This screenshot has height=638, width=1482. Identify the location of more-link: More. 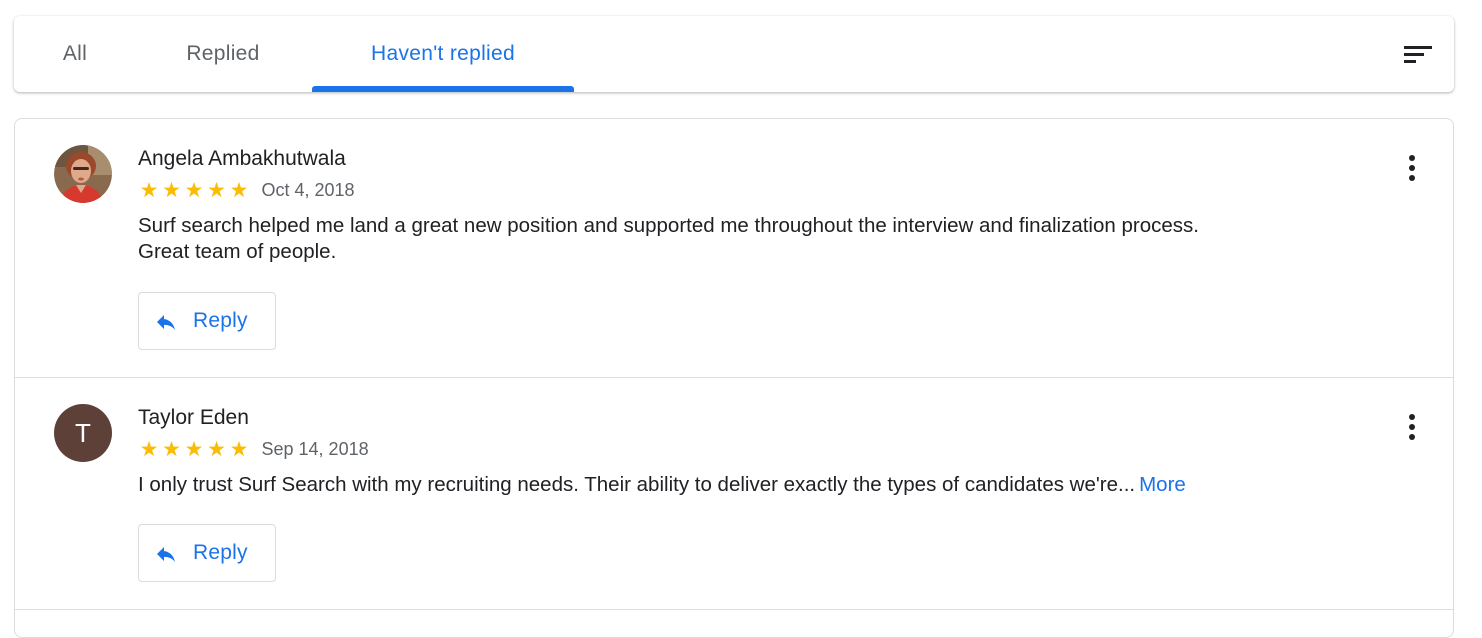
(1162, 484).